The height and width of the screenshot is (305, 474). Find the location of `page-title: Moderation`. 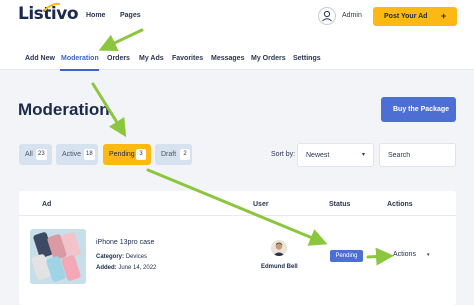

page-title: Moderation is located at coordinates (64, 109).